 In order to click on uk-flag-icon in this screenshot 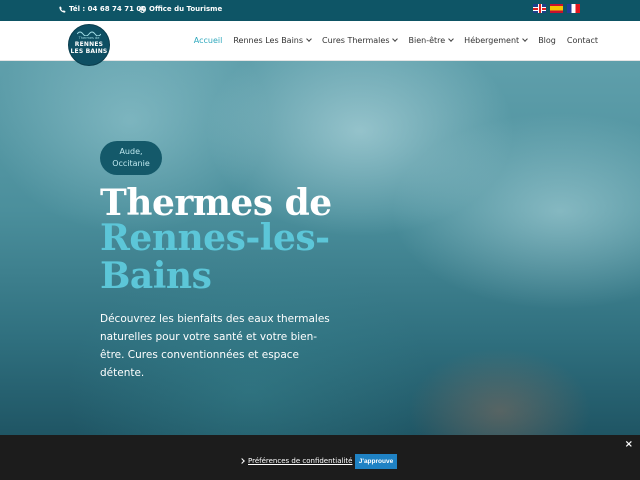, I will do `click(539, 8)`.